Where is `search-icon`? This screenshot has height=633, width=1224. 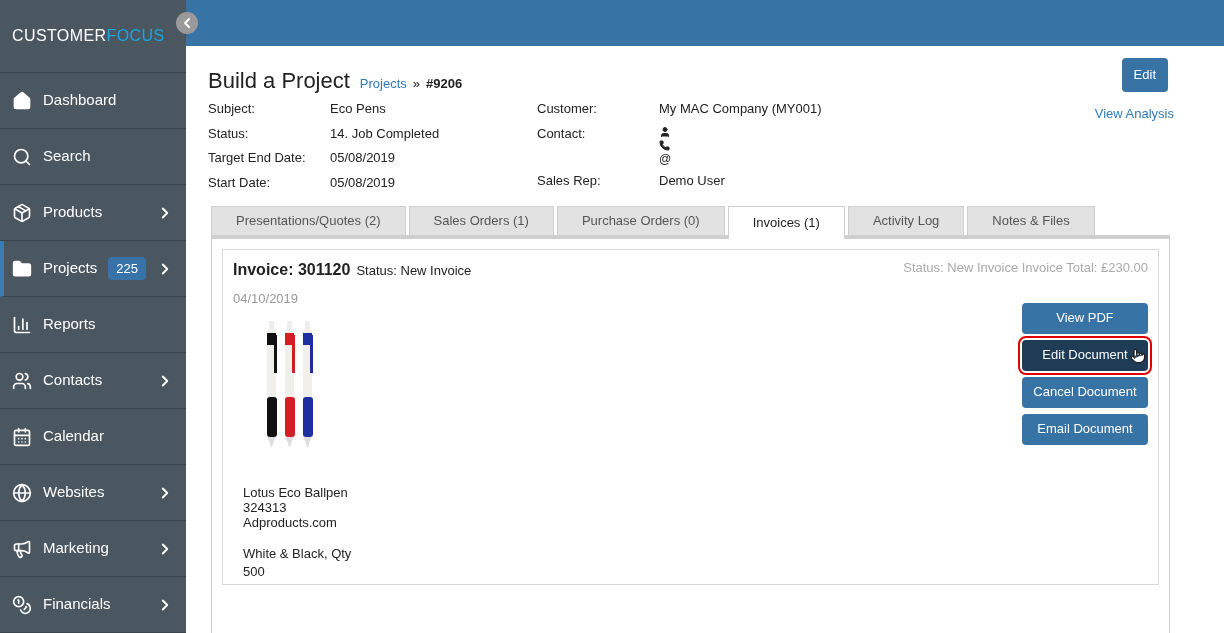 search-icon is located at coordinates (22, 156).